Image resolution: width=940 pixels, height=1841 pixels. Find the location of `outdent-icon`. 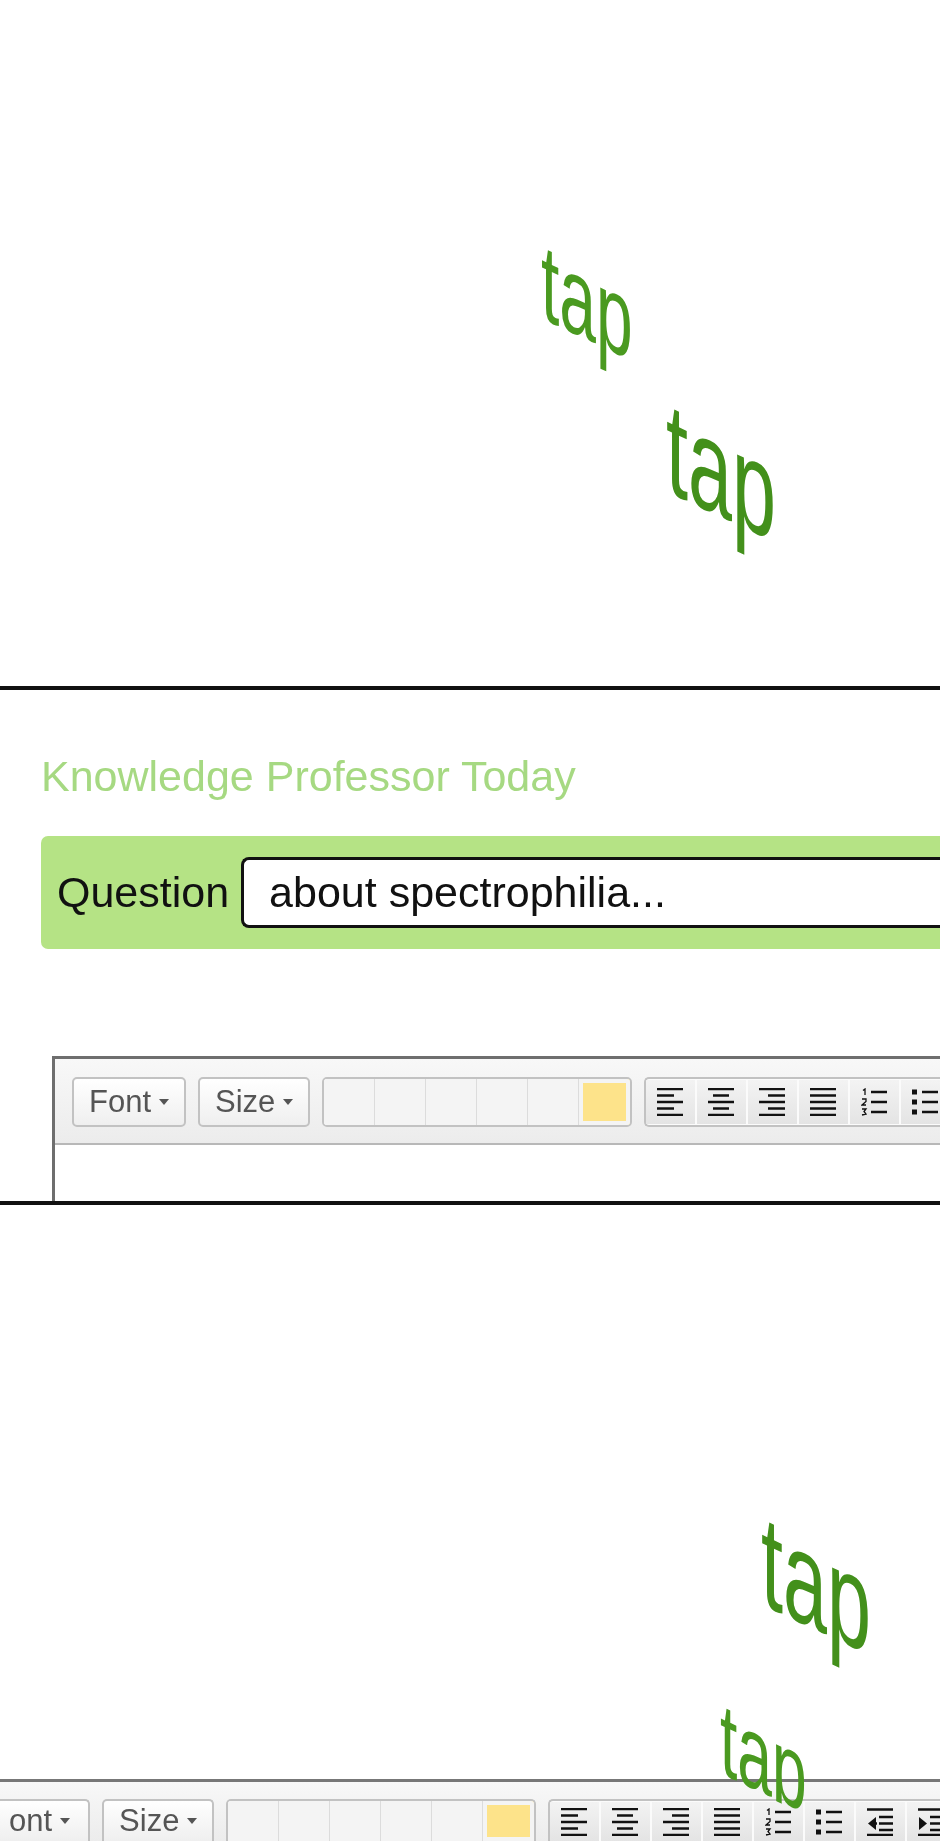

outdent-icon is located at coordinates (880, 1821).